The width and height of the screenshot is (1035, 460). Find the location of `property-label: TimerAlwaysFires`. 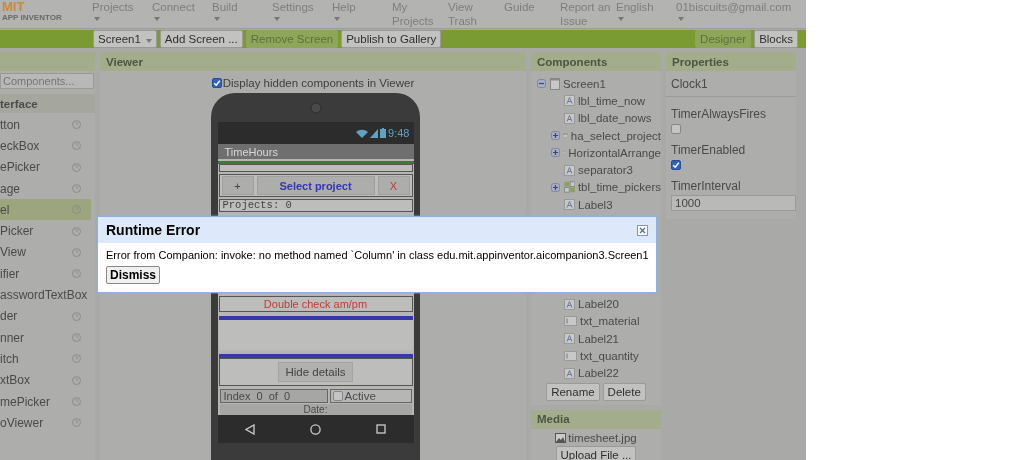

property-label: TimerAlwaysFires is located at coordinates (719, 114).